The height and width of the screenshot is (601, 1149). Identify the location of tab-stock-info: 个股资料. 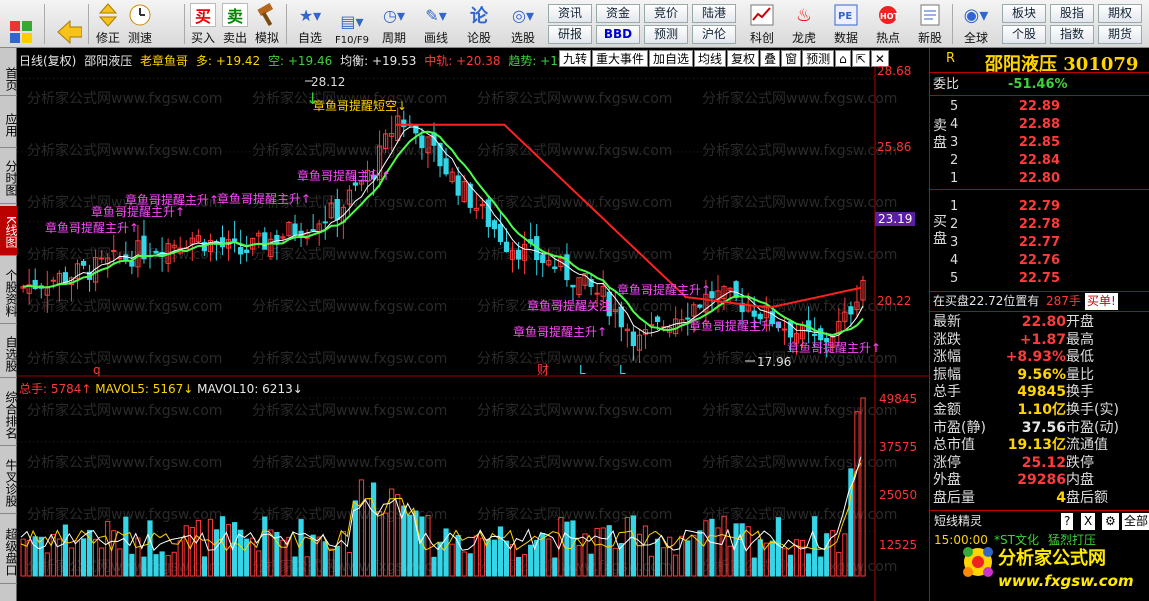
(9, 292).